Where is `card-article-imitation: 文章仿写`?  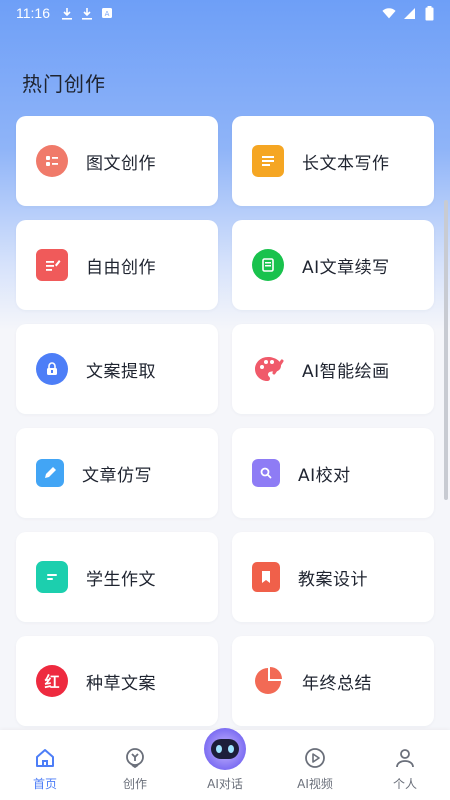 card-article-imitation: 文章仿写 is located at coordinates (117, 473).